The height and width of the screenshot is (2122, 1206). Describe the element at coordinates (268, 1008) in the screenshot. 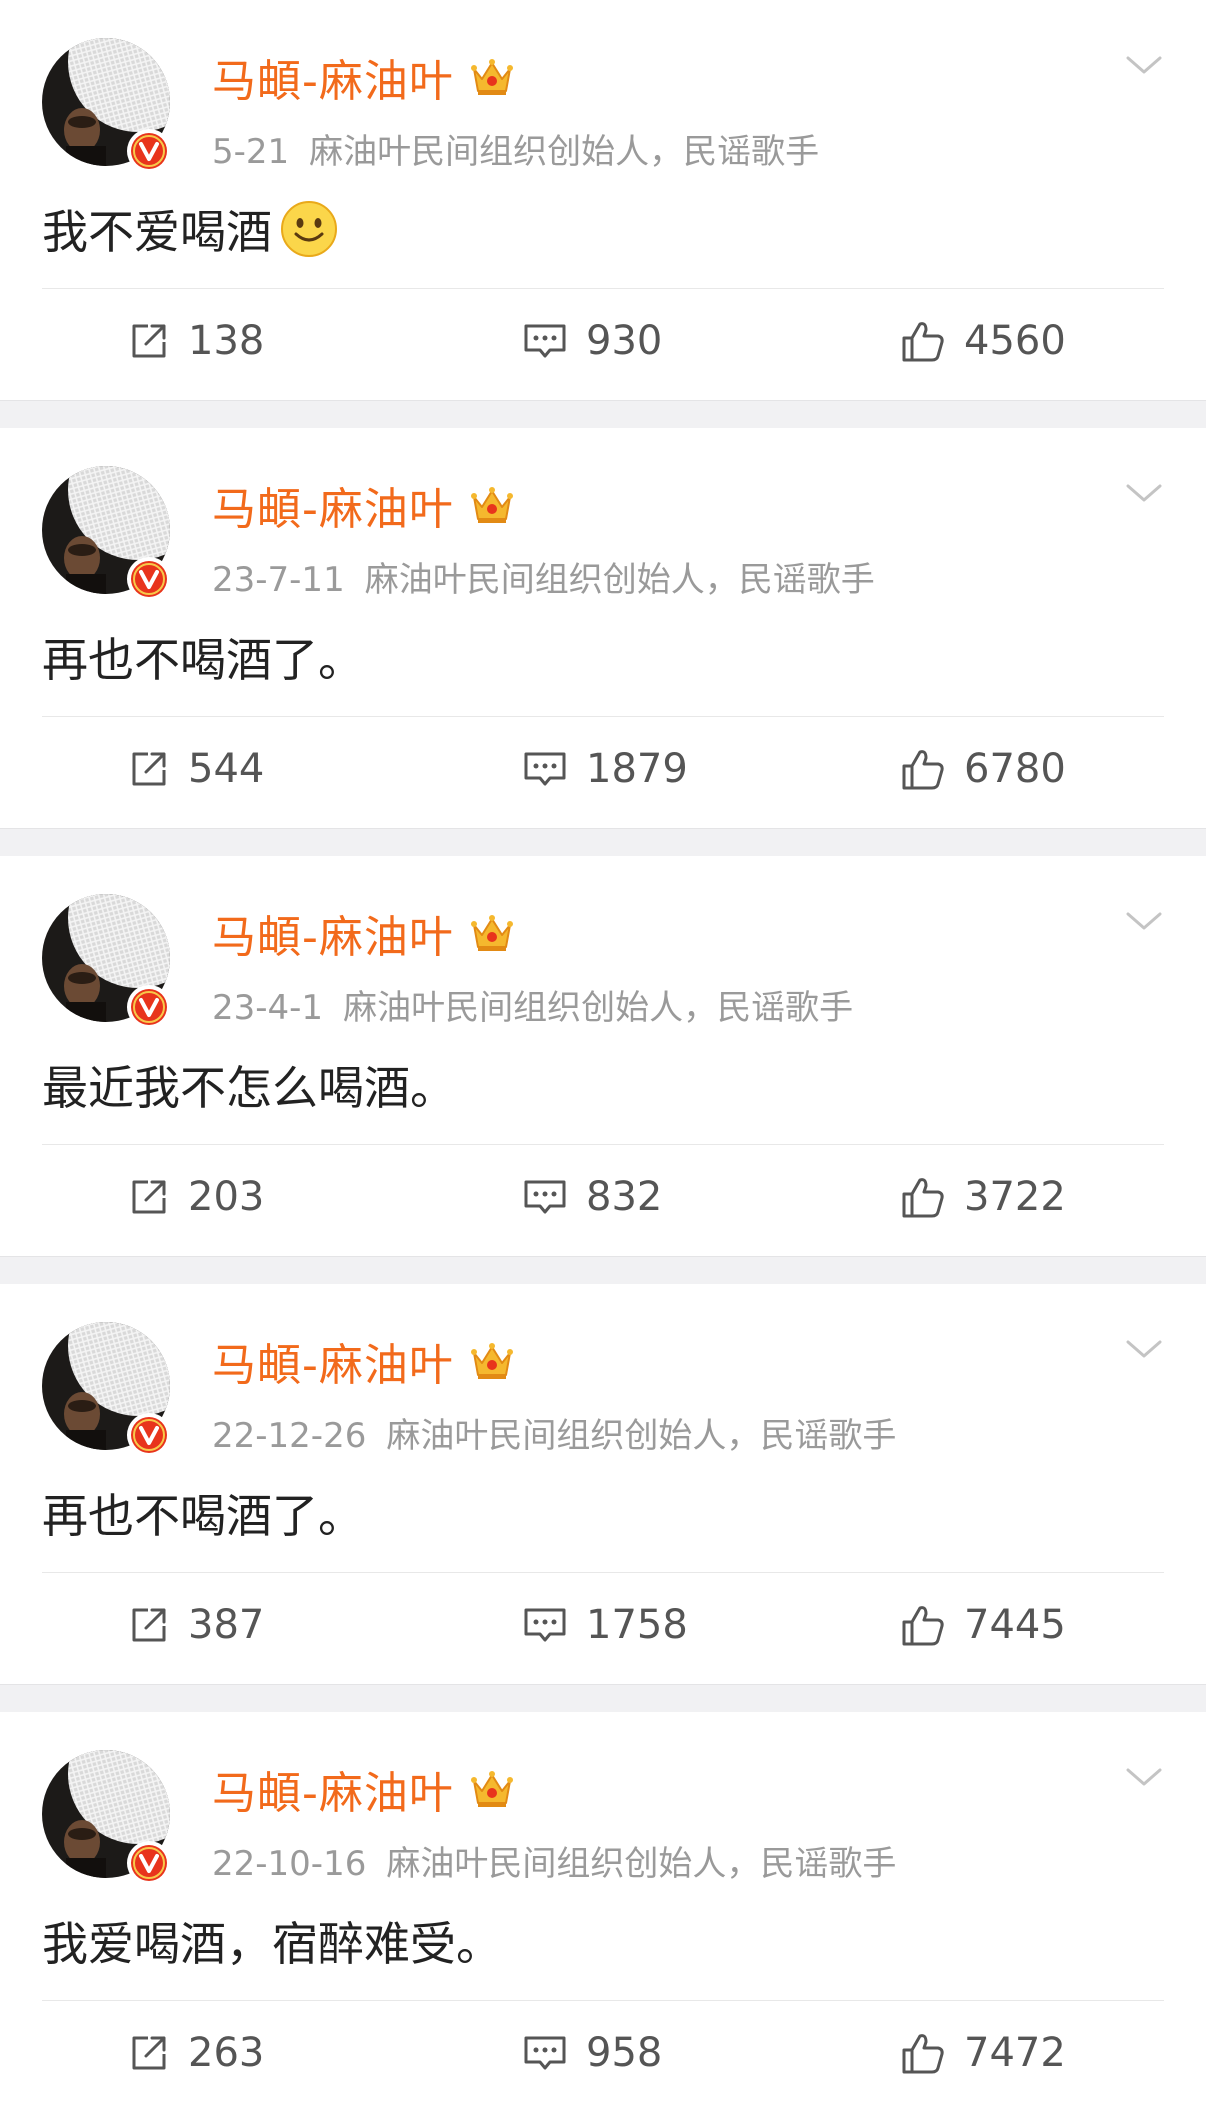

I see `post-date: 23-4-1` at that location.